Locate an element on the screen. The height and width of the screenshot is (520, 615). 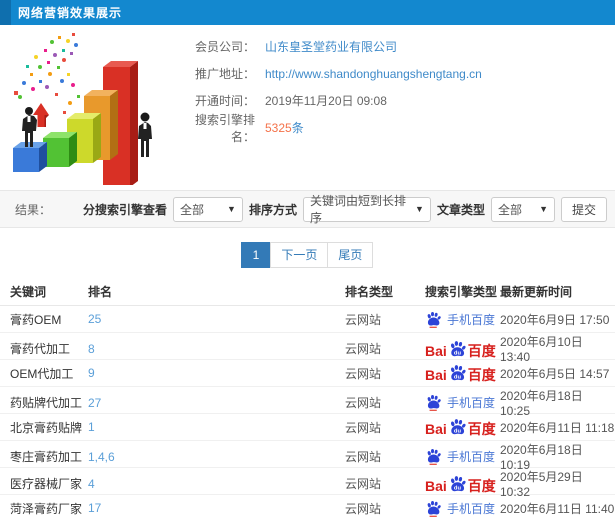
rank-count-suffix: 条 is located at coordinates (297, 128).